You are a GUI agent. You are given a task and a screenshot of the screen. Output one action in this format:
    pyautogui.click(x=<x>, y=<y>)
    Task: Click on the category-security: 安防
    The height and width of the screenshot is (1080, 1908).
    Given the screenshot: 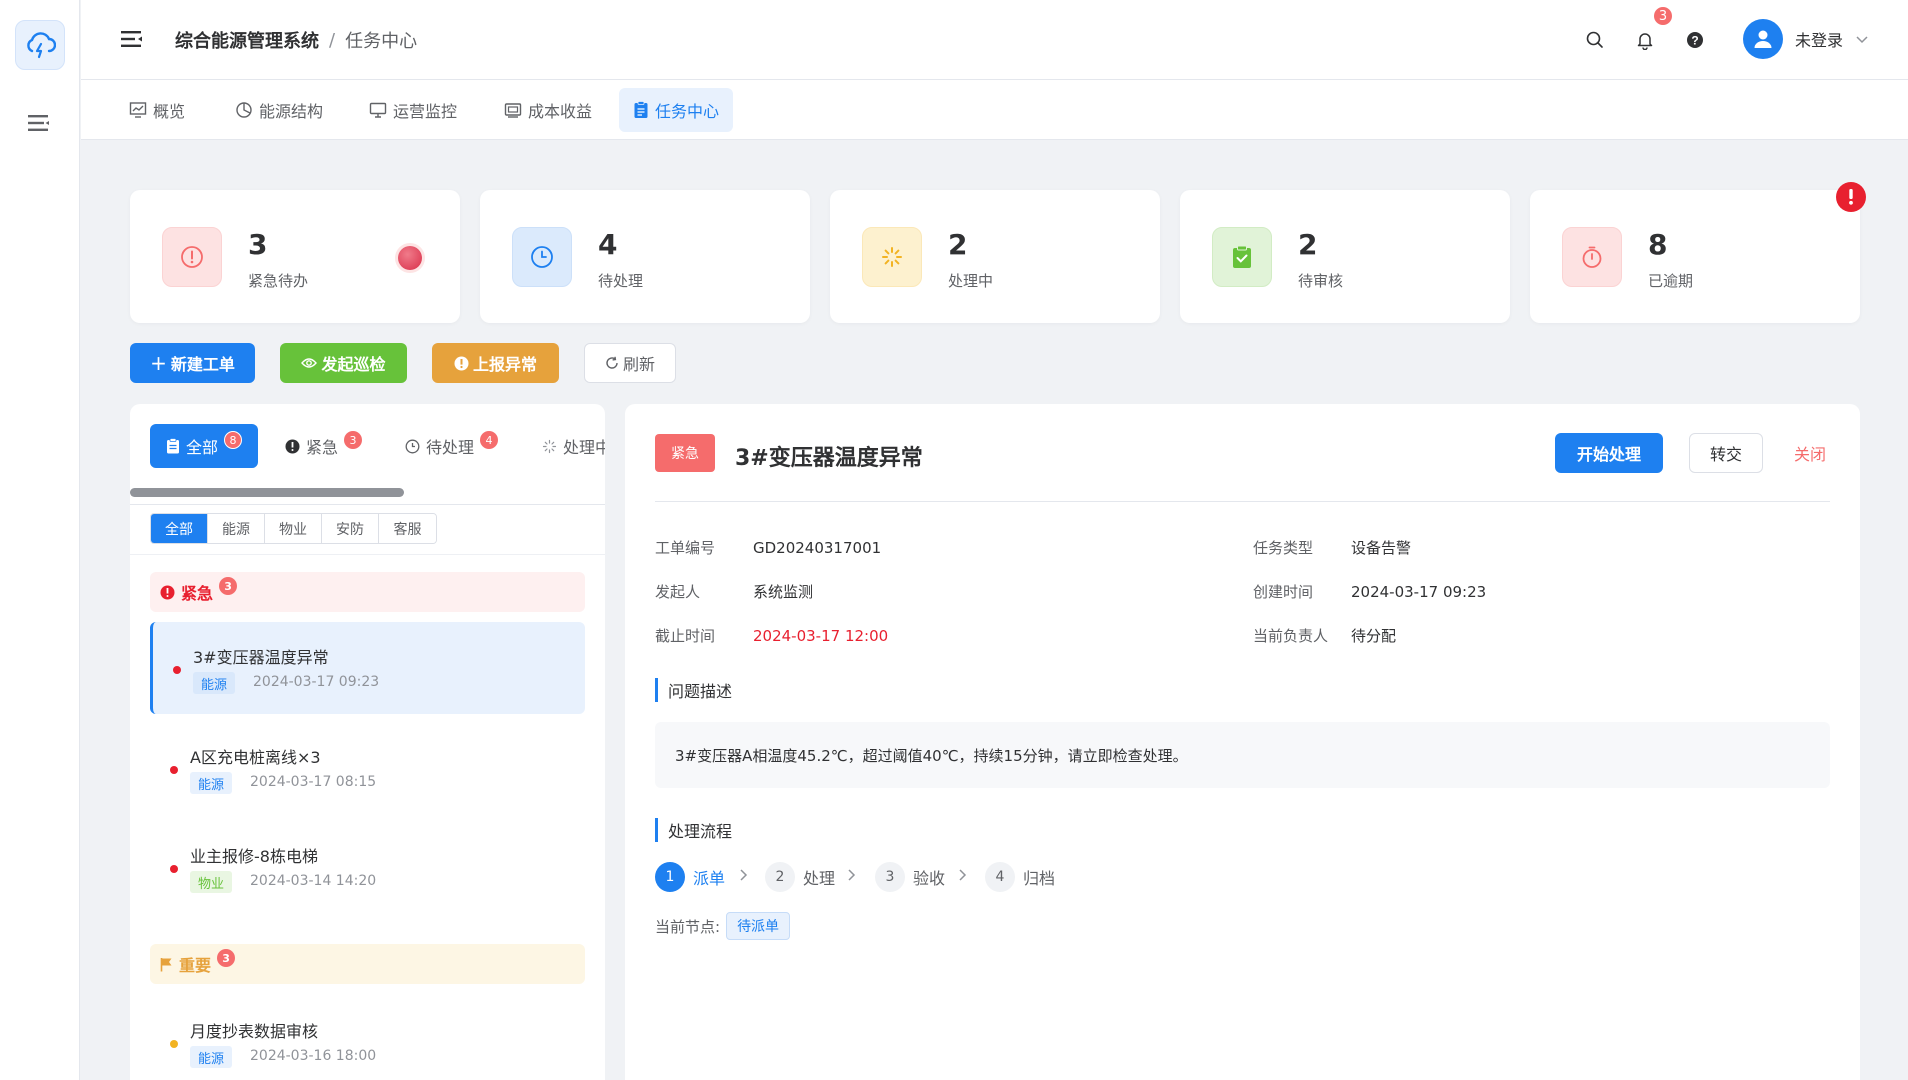 What is the action you would take?
    pyautogui.click(x=350, y=528)
    